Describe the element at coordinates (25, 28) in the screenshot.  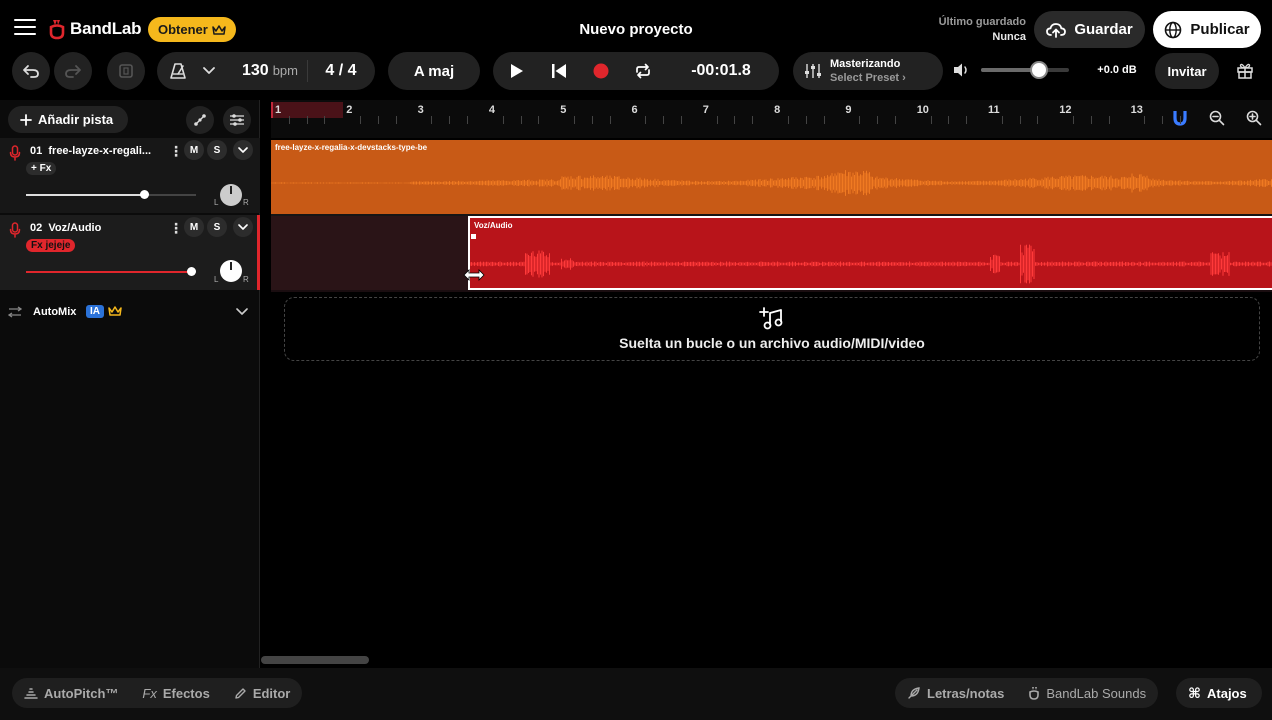
I see `menu-icon` at that location.